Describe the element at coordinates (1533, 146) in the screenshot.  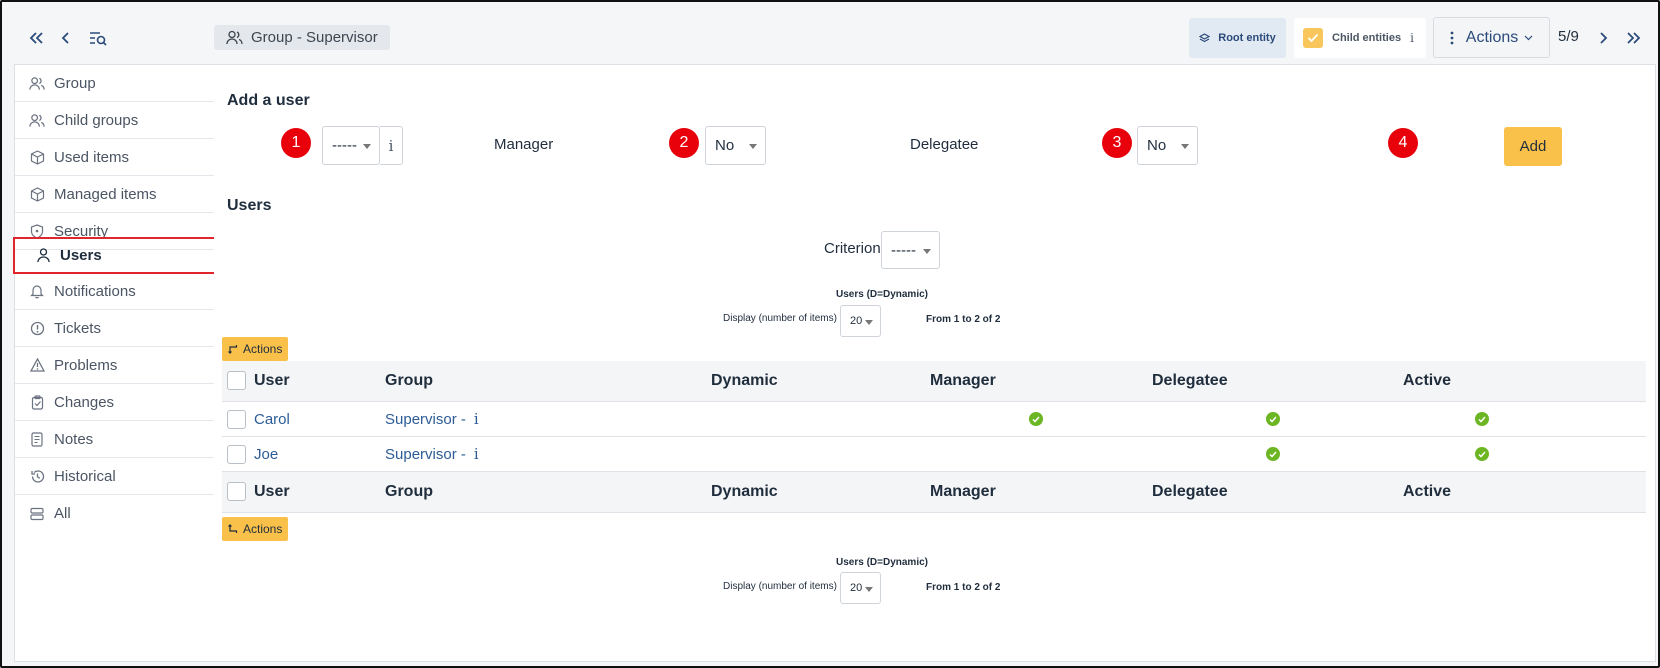
I see `add-user-button: Add` at that location.